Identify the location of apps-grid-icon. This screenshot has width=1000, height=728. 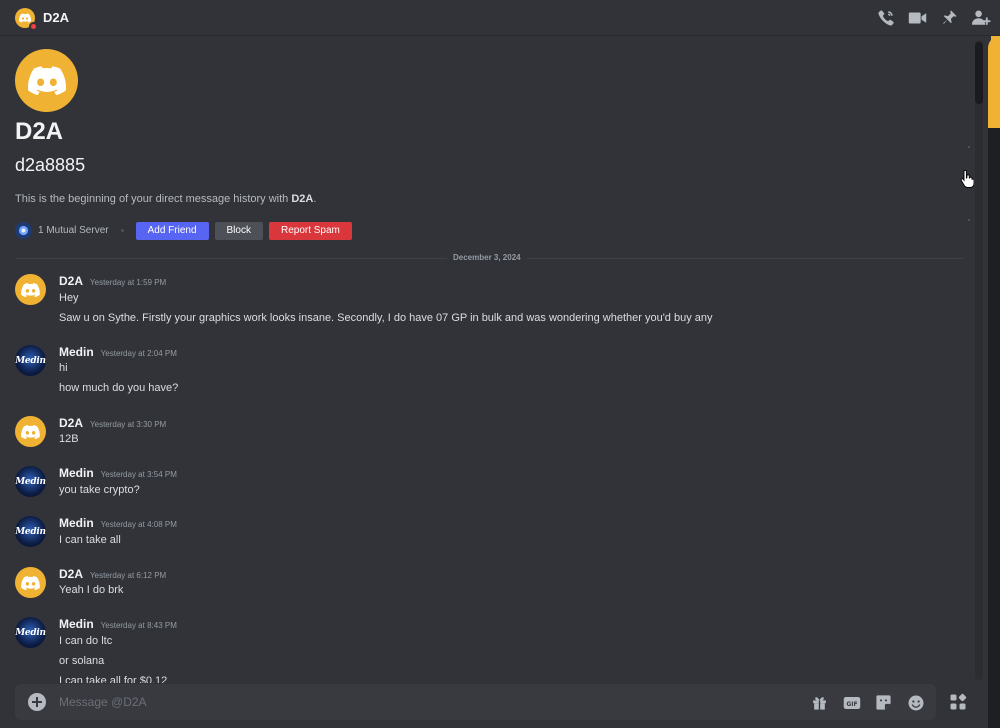
(958, 701).